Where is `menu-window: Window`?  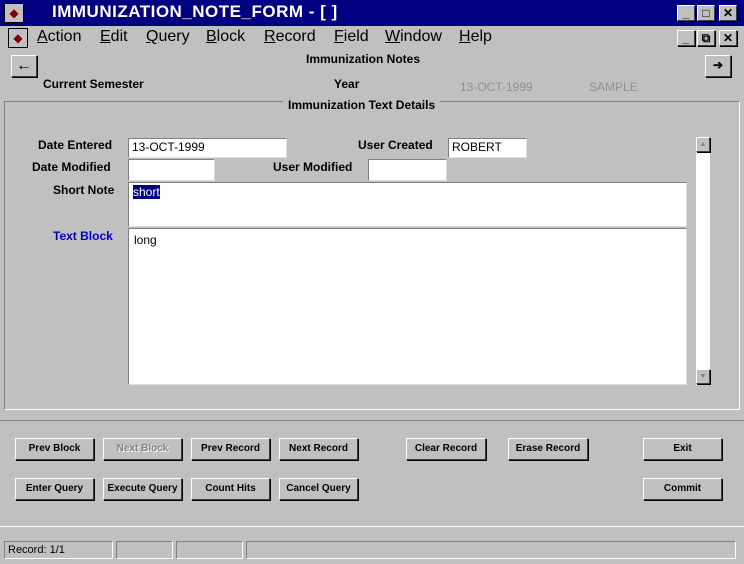
menu-window: Window is located at coordinates (413, 37).